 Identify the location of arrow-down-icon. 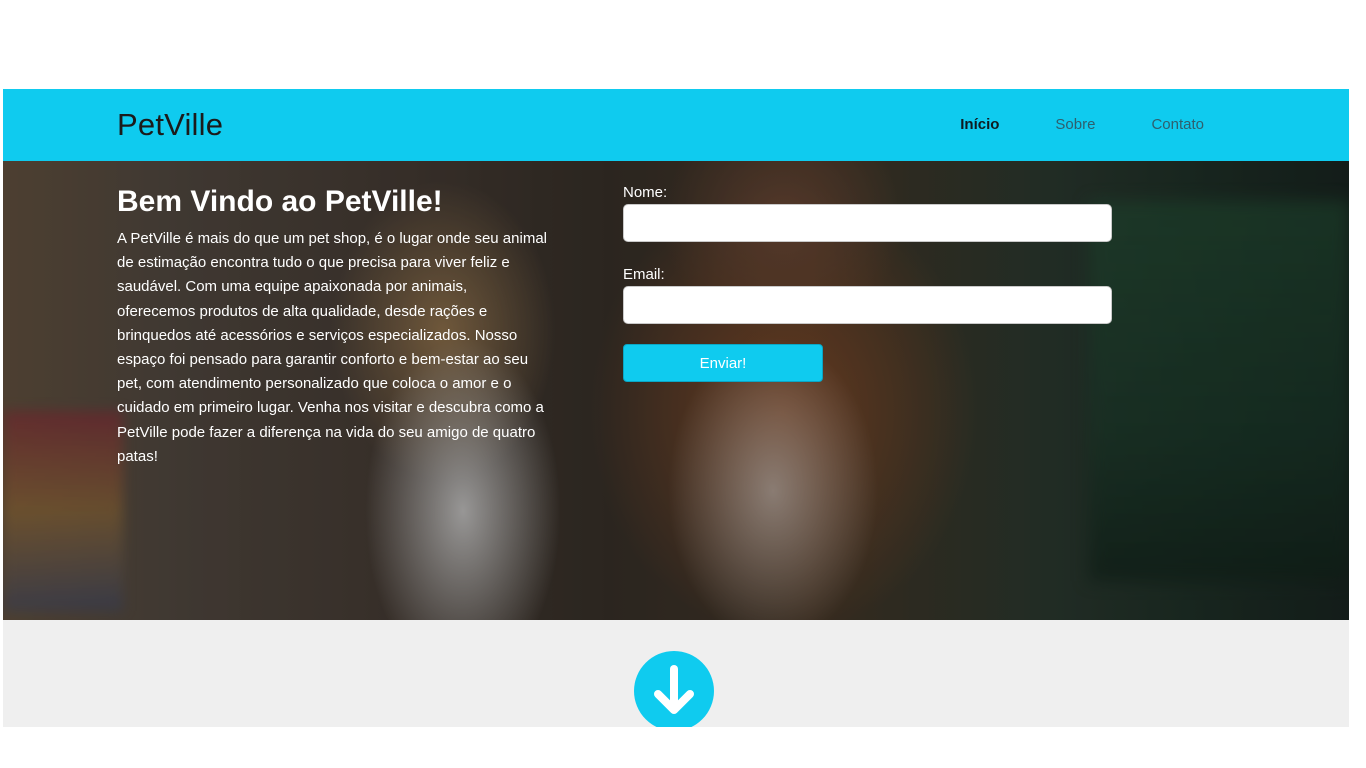
(674, 689).